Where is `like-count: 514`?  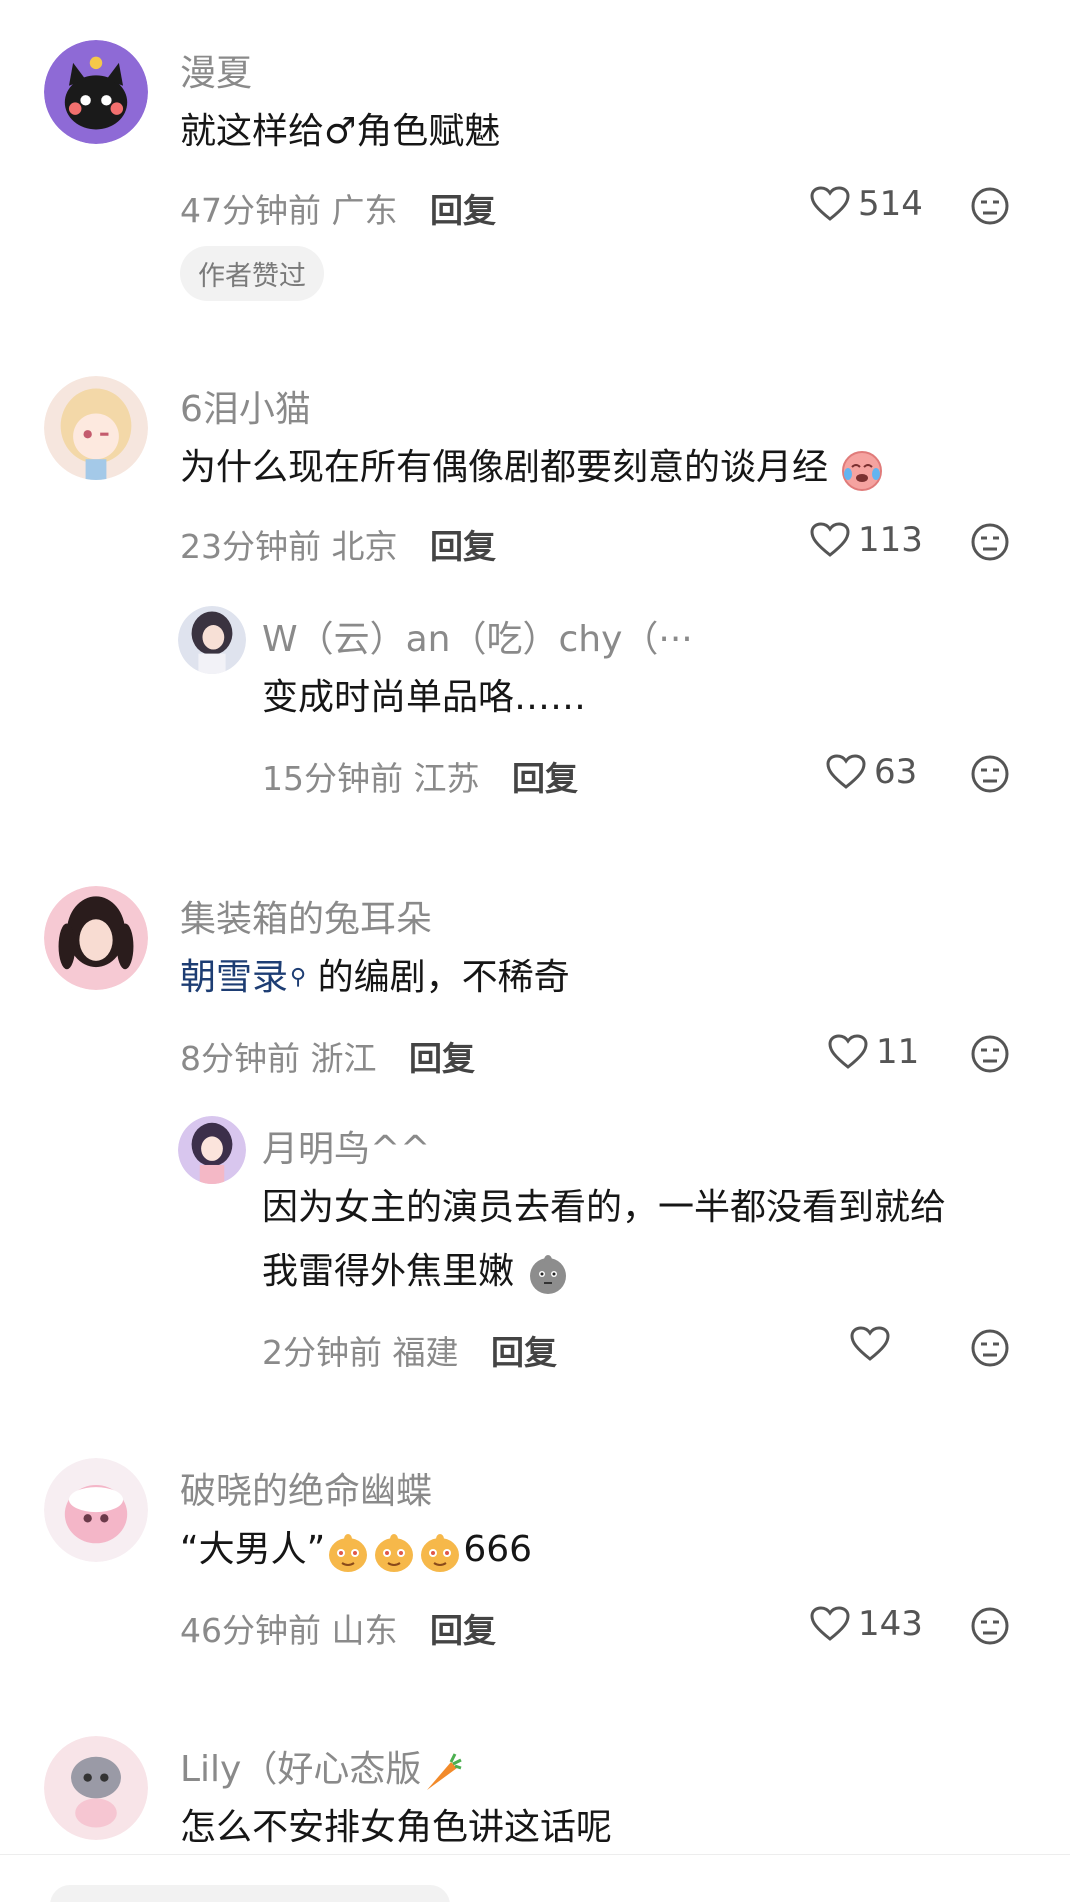 like-count: 514 is located at coordinates (890, 204).